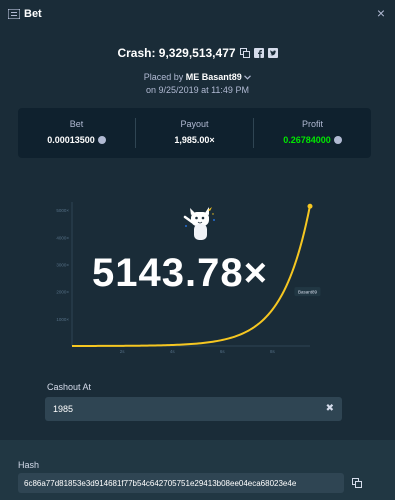 The width and height of the screenshot is (395, 500). What do you see at coordinates (258, 53) in the screenshot?
I see `facebook-icon` at bounding box center [258, 53].